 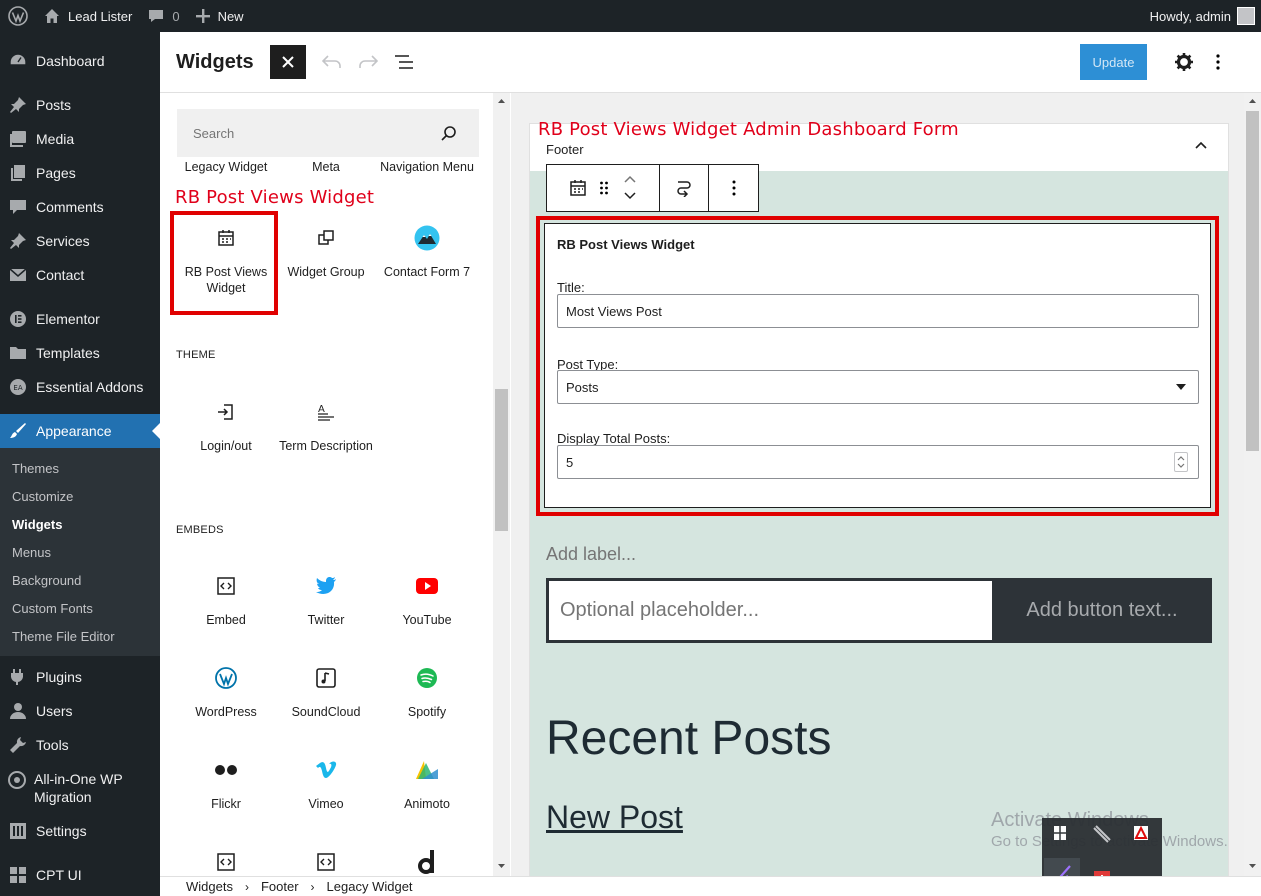 What do you see at coordinates (80, 524) in the screenshot?
I see `submenu-widgets: Widgets` at bounding box center [80, 524].